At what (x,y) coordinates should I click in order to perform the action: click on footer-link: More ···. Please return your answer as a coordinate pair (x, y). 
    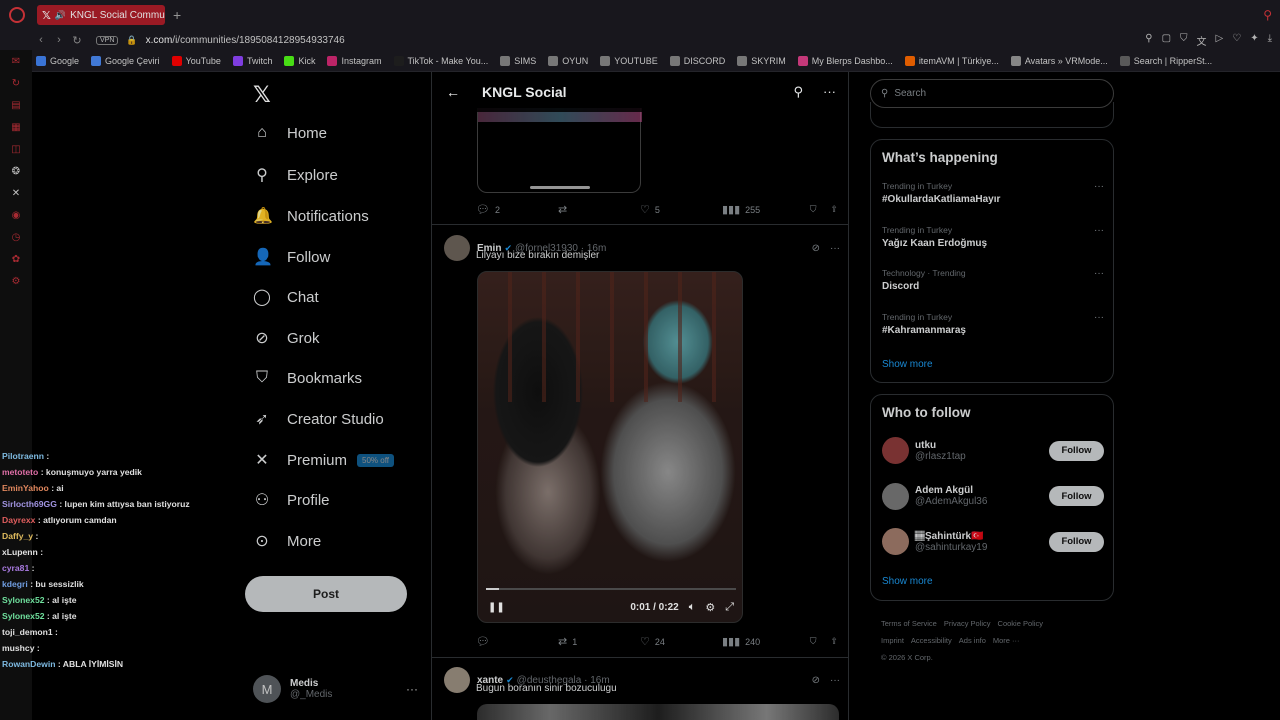
    Looking at the image, I should click on (1006, 640).